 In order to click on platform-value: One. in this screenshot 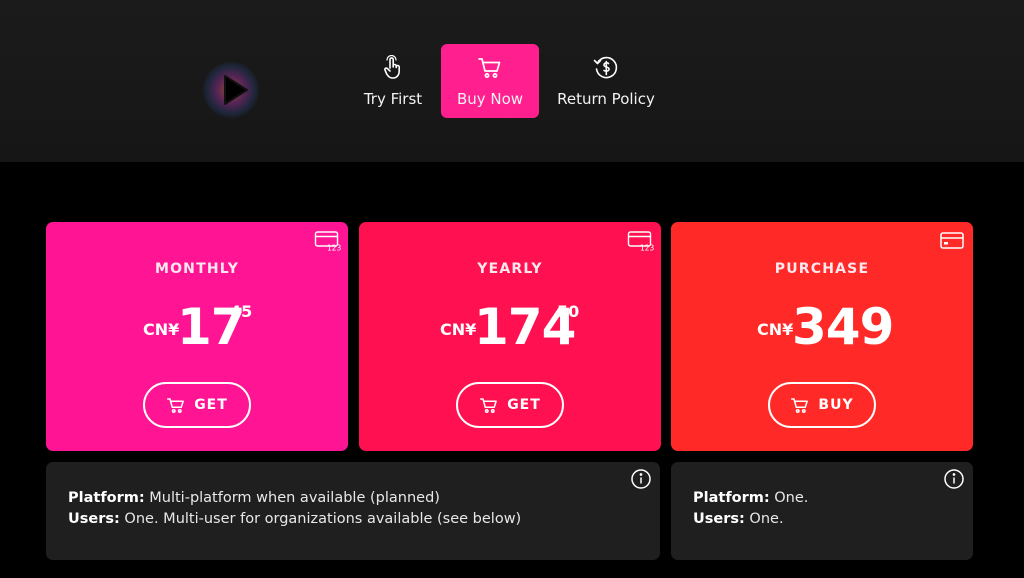, I will do `click(789, 498)`.